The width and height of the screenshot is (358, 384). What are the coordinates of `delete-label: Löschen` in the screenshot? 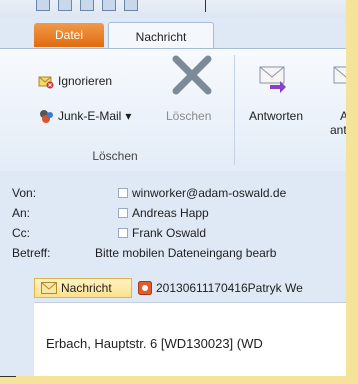 It's located at (189, 116).